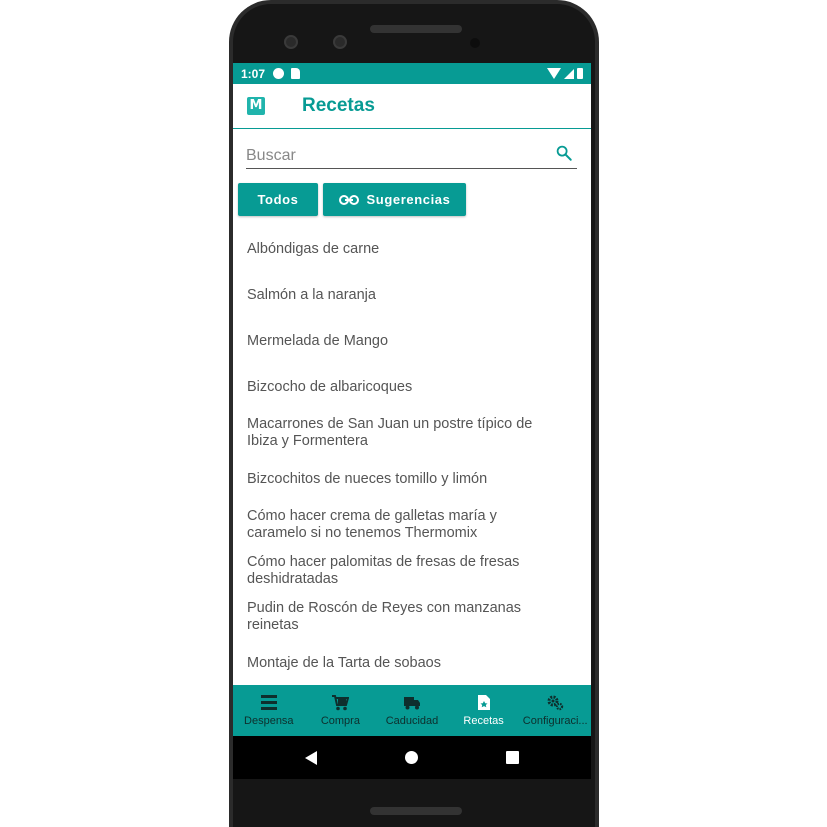  I want to click on nav-item-caducidad: Caducidad, so click(412, 710).